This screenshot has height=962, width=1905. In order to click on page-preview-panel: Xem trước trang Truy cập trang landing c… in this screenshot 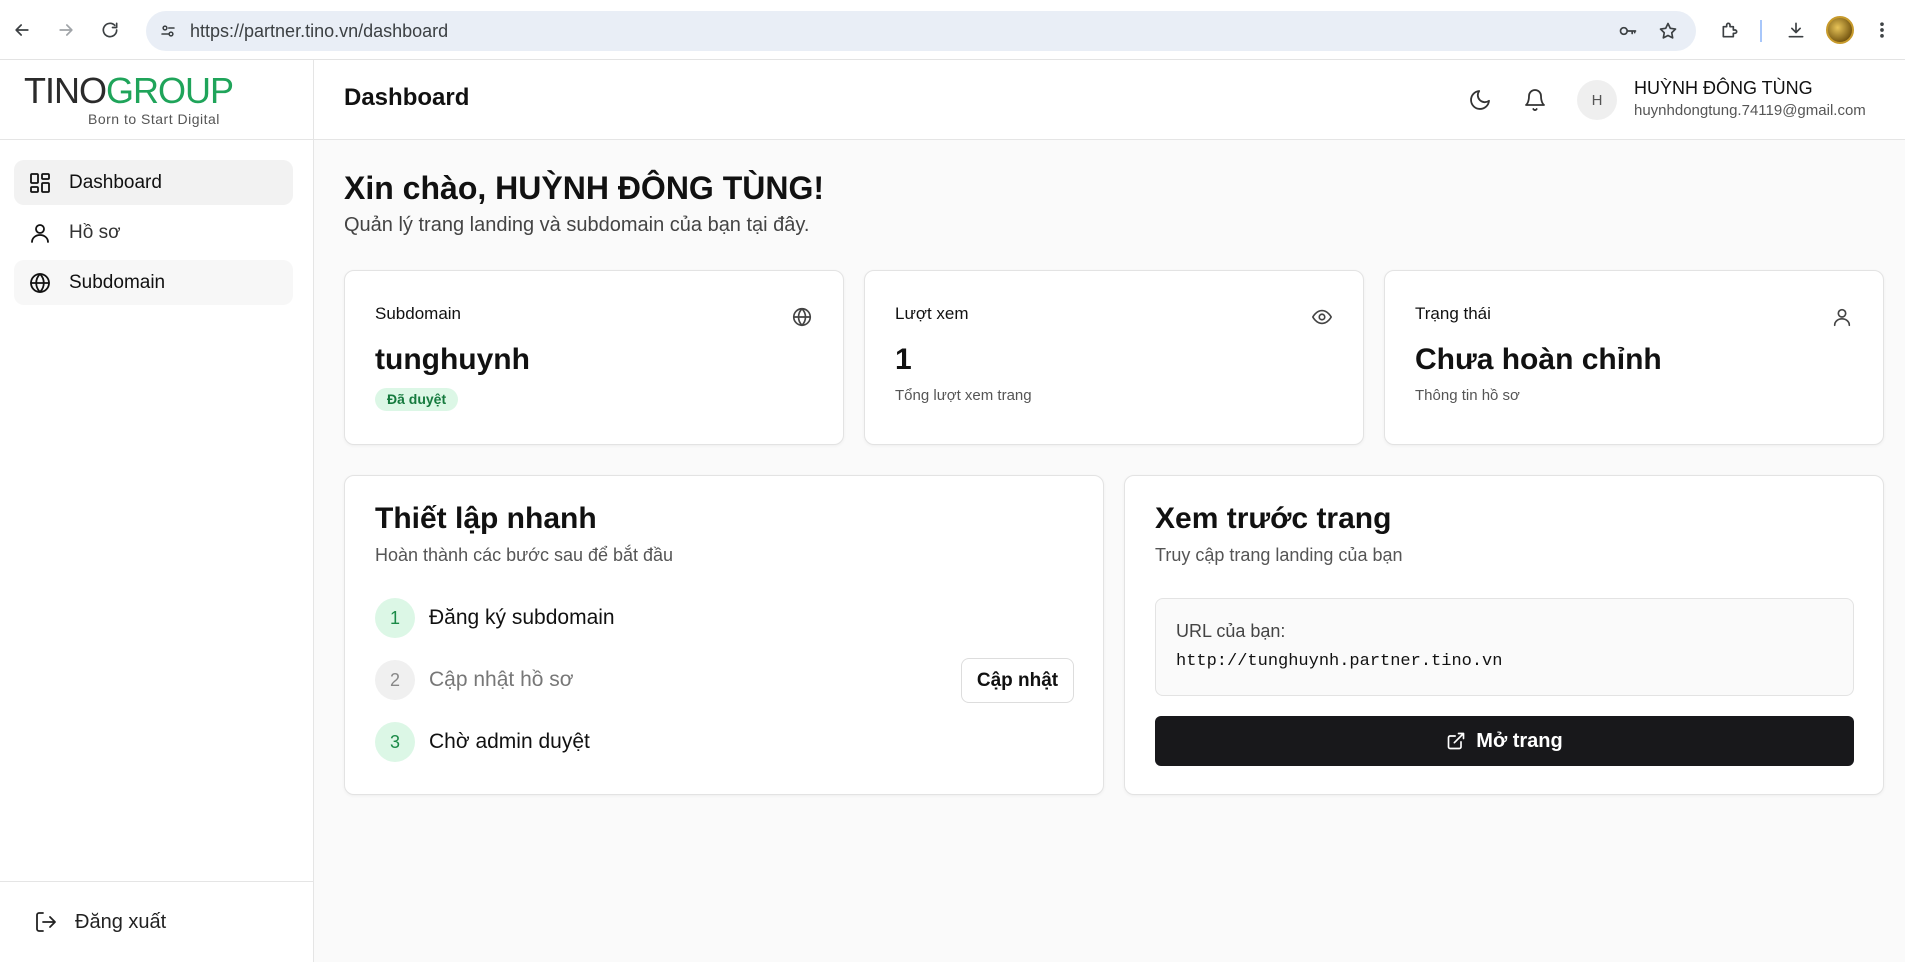, I will do `click(1504, 635)`.